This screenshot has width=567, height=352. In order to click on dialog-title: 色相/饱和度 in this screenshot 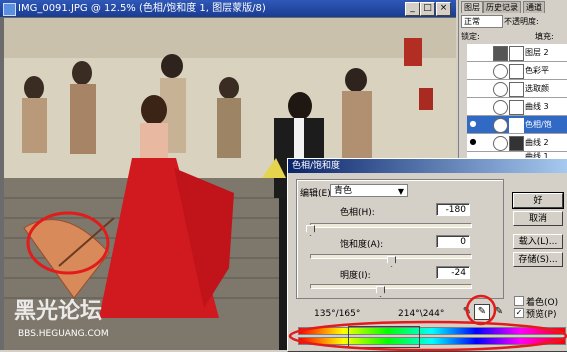, I will do `click(427, 166)`.